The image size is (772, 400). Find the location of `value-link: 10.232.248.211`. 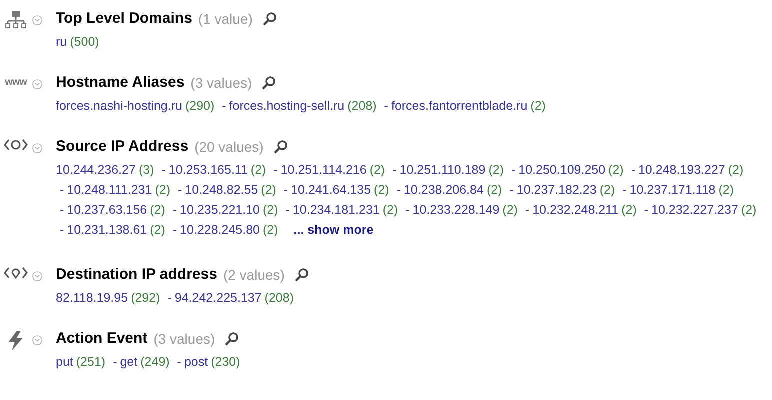

value-link: 10.232.248.211 is located at coordinates (575, 210).